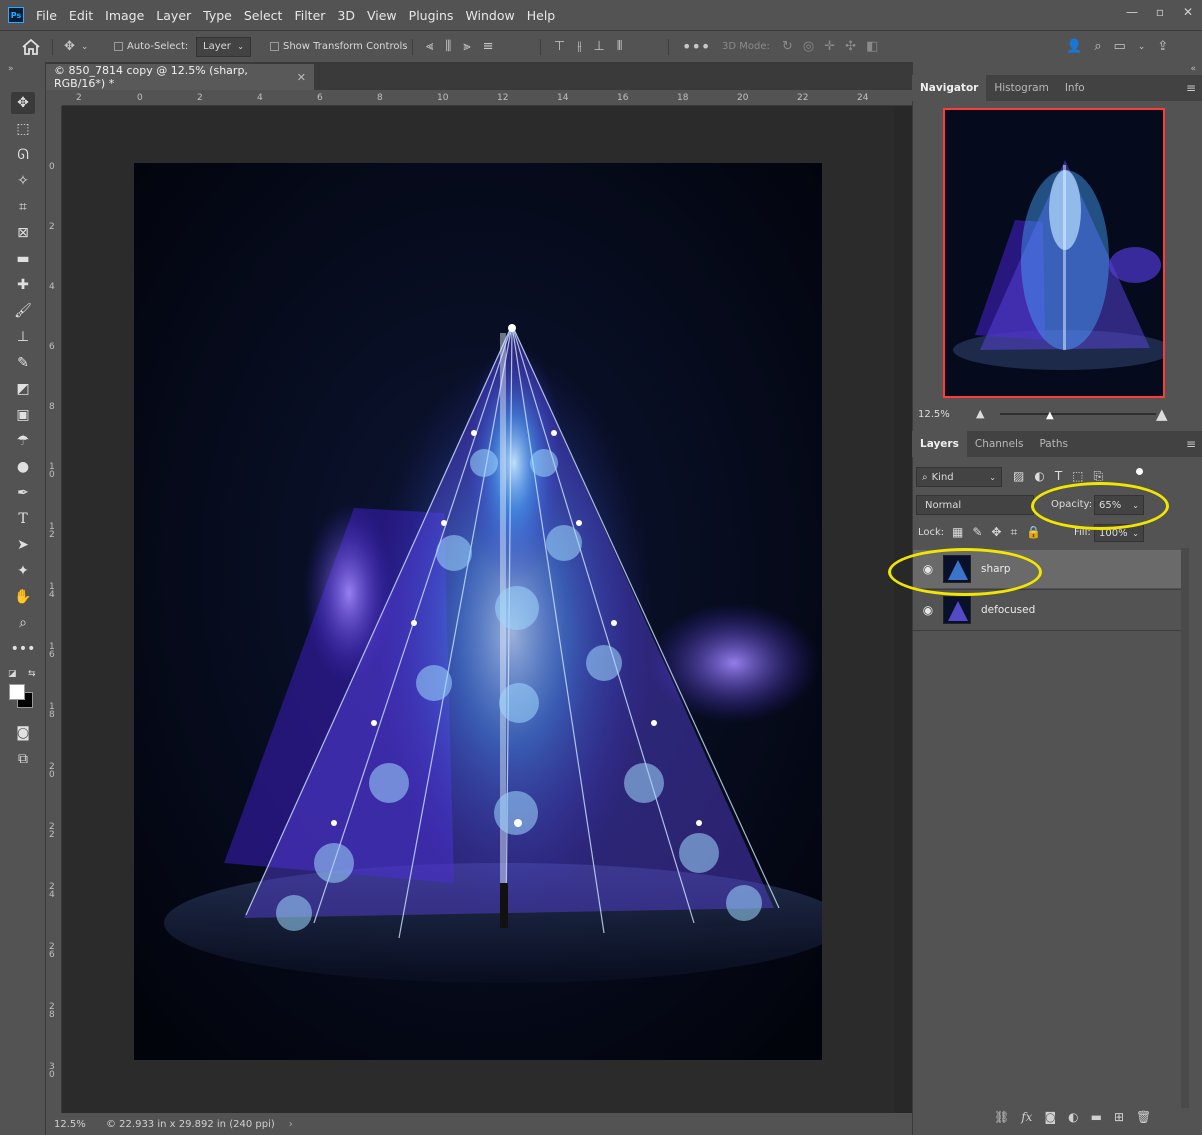 This screenshot has height=1135, width=1202. What do you see at coordinates (488, 46) in the screenshot?
I see `distribute-h-icon: ≡` at bounding box center [488, 46].